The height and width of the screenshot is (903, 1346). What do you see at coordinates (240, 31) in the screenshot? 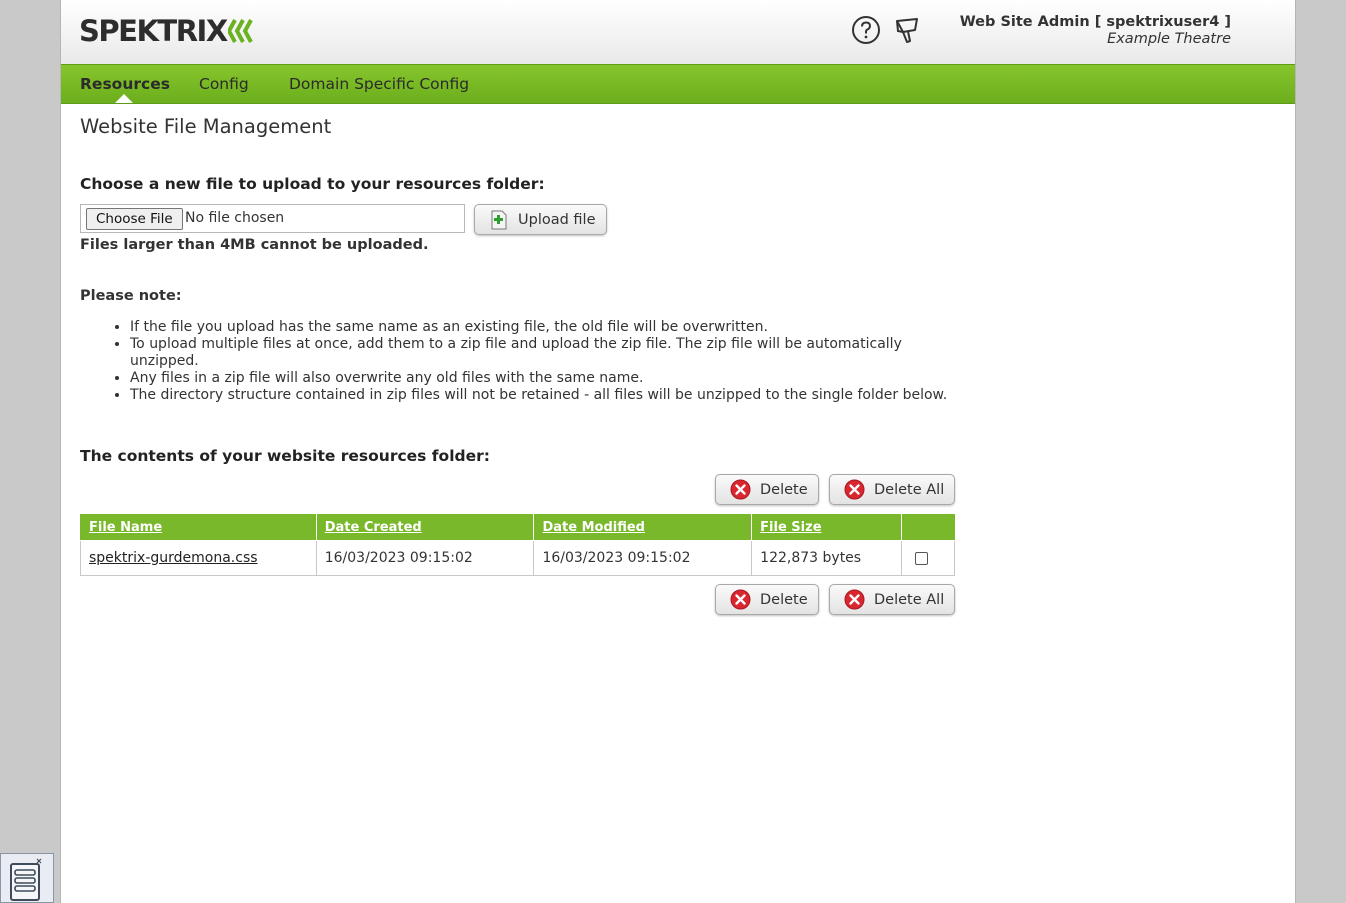
I see `logo-chevrons-icon` at bounding box center [240, 31].